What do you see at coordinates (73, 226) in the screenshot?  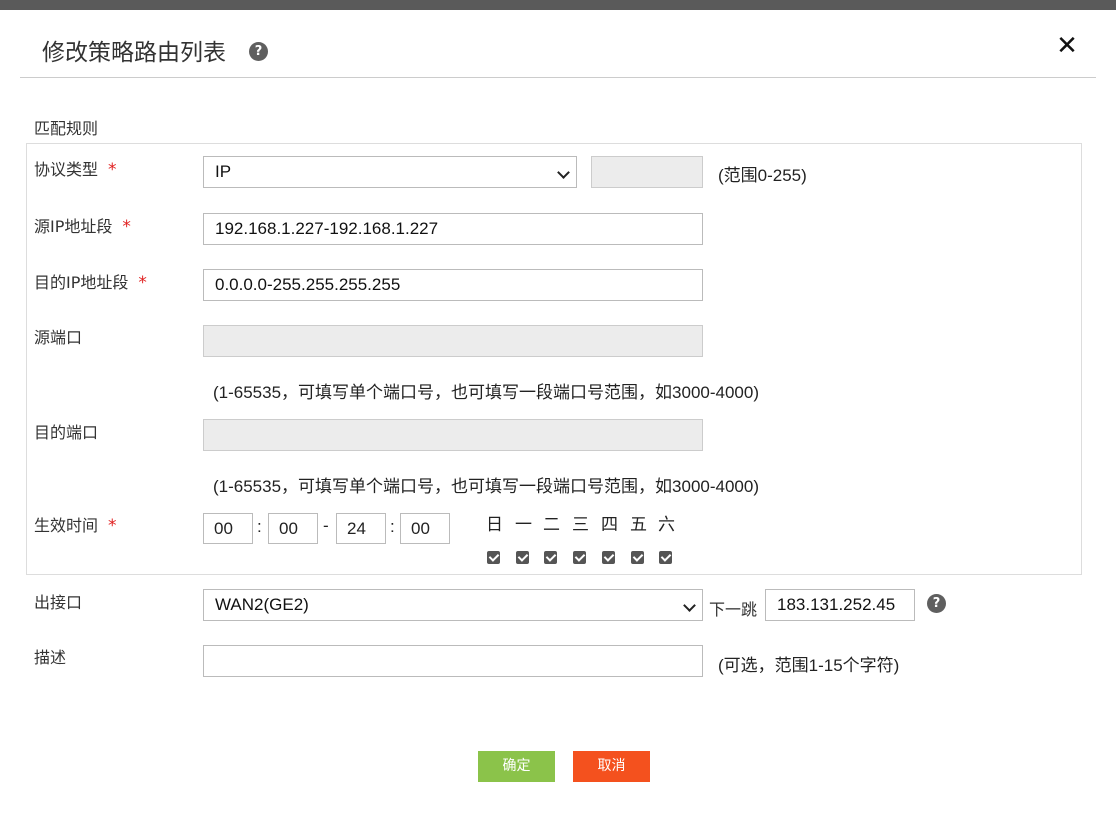 I see `src-ip-label-text: 源IP地址段` at bounding box center [73, 226].